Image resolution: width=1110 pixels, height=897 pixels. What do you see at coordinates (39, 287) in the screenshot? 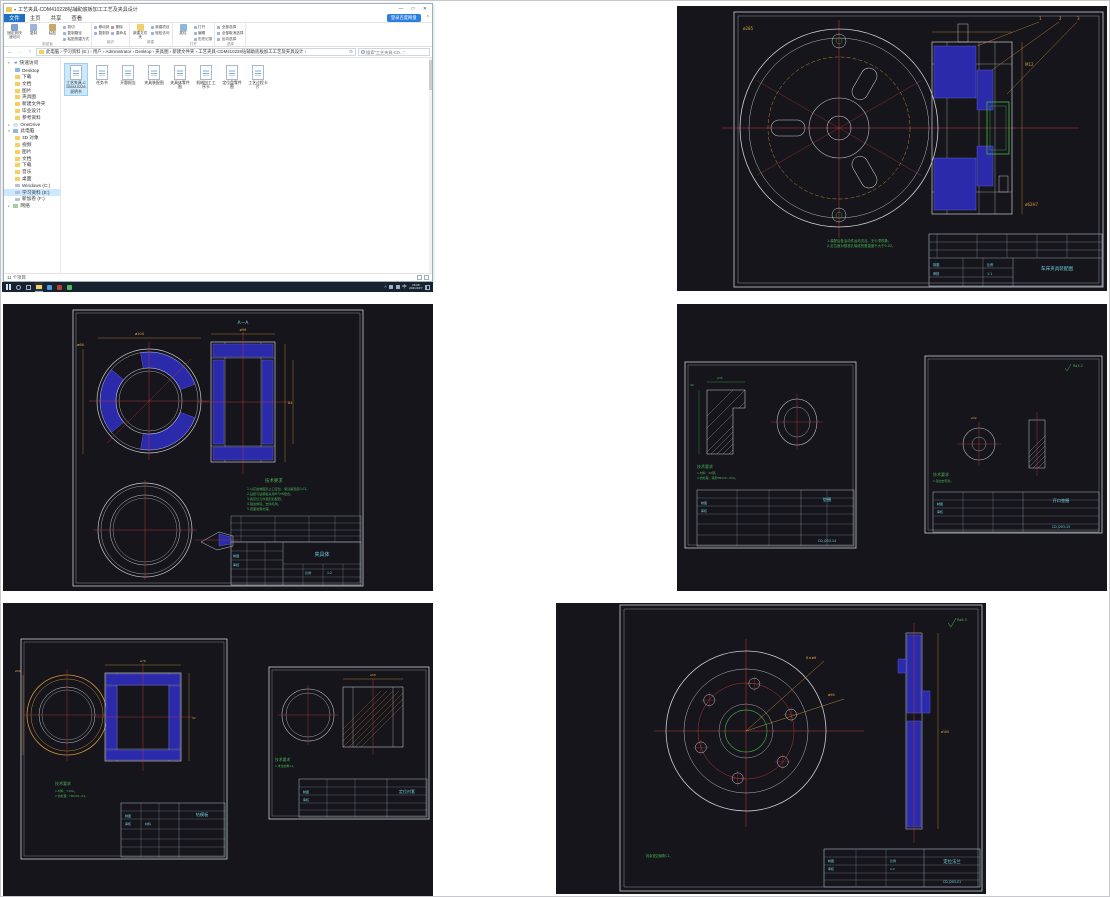
I see `taskbar-explorer-button` at bounding box center [39, 287].